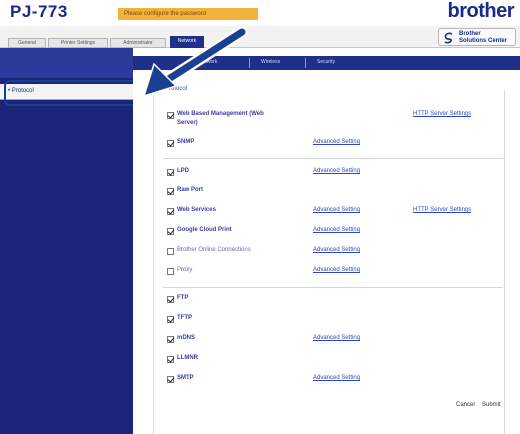  I want to click on protocol-label: Brother Online Connections, so click(214, 250).